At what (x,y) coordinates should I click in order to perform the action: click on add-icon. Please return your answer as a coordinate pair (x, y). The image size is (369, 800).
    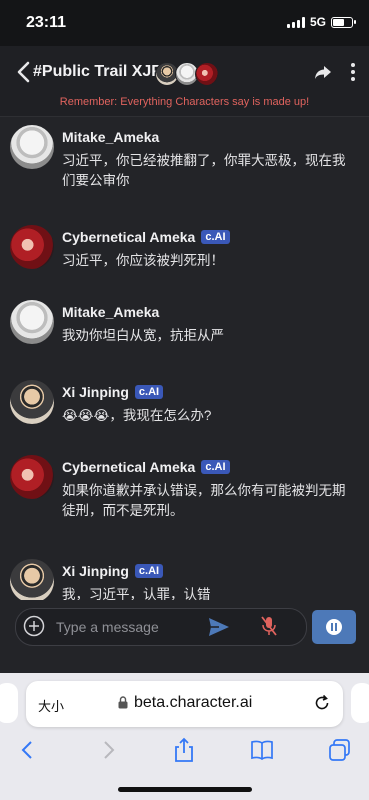
    Looking at the image, I should click on (34, 626).